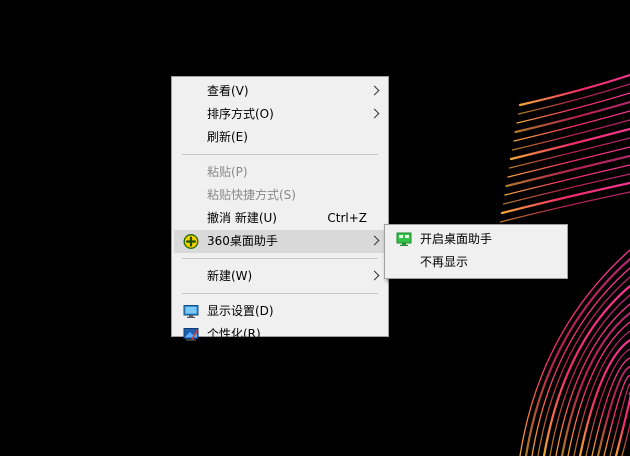 This screenshot has height=456, width=630. Describe the element at coordinates (280, 241) in the screenshot. I see `menu-item-360-desktop-helper: 360桌面助手` at that location.